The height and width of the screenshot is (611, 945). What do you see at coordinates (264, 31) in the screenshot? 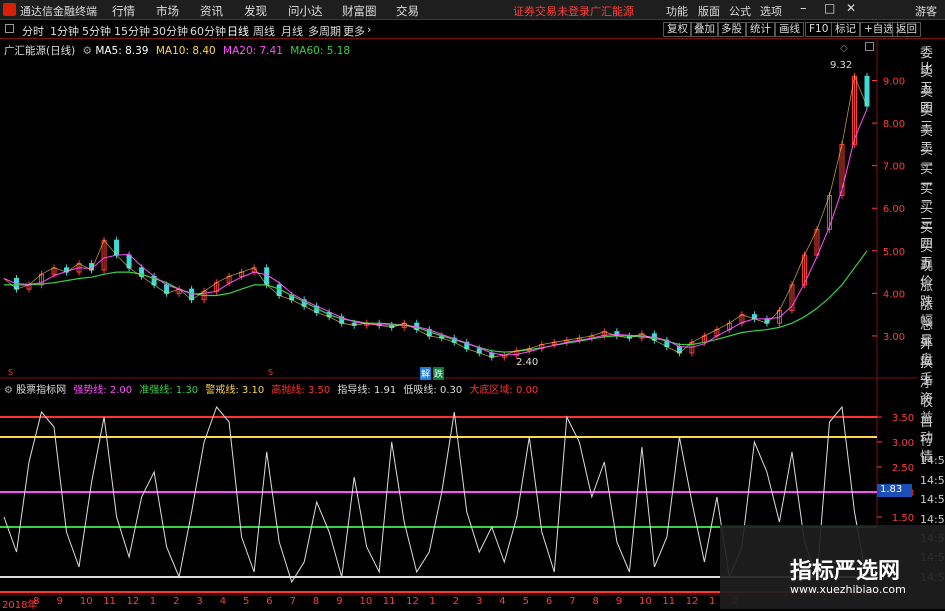
I see `period-weekly: 周线` at bounding box center [264, 31].